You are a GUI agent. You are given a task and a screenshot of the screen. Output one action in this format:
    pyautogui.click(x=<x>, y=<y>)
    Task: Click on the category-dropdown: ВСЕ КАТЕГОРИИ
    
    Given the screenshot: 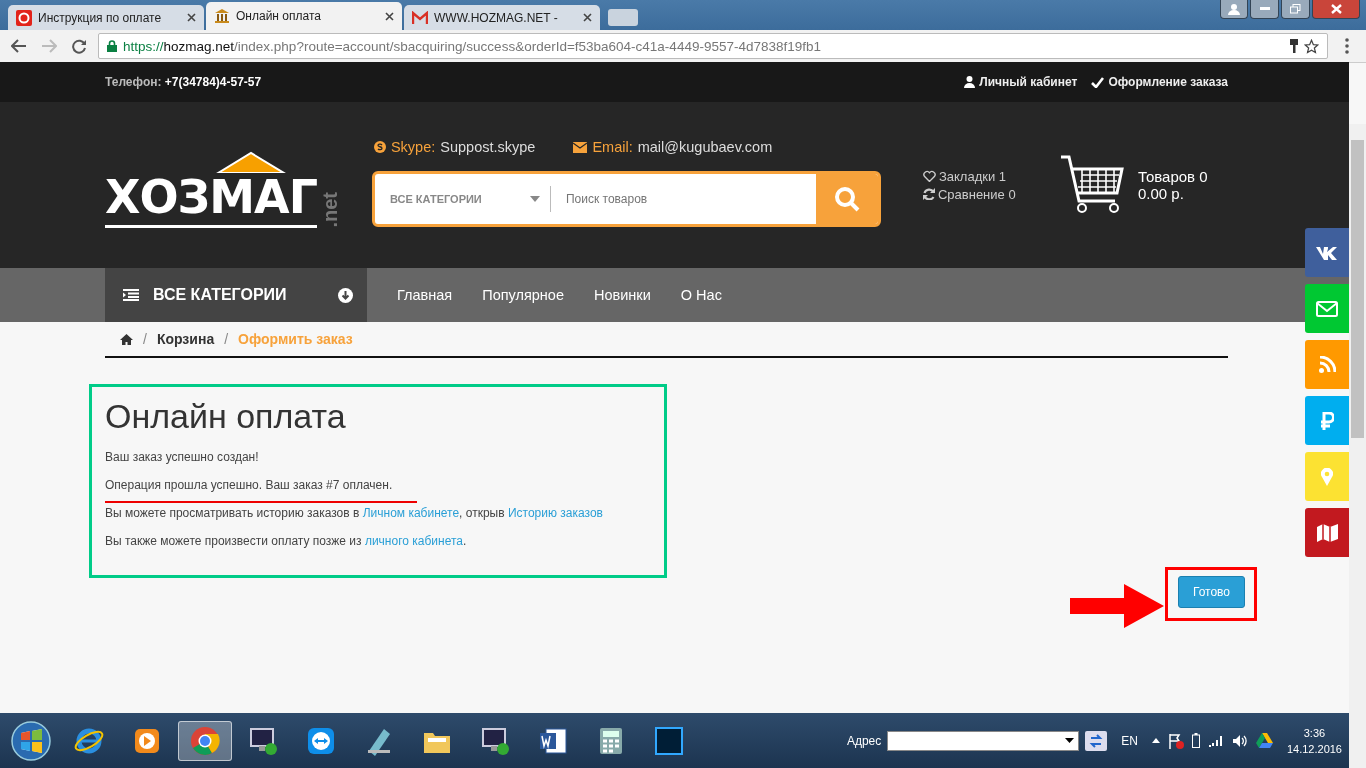 What is the action you would take?
    pyautogui.click(x=462, y=199)
    